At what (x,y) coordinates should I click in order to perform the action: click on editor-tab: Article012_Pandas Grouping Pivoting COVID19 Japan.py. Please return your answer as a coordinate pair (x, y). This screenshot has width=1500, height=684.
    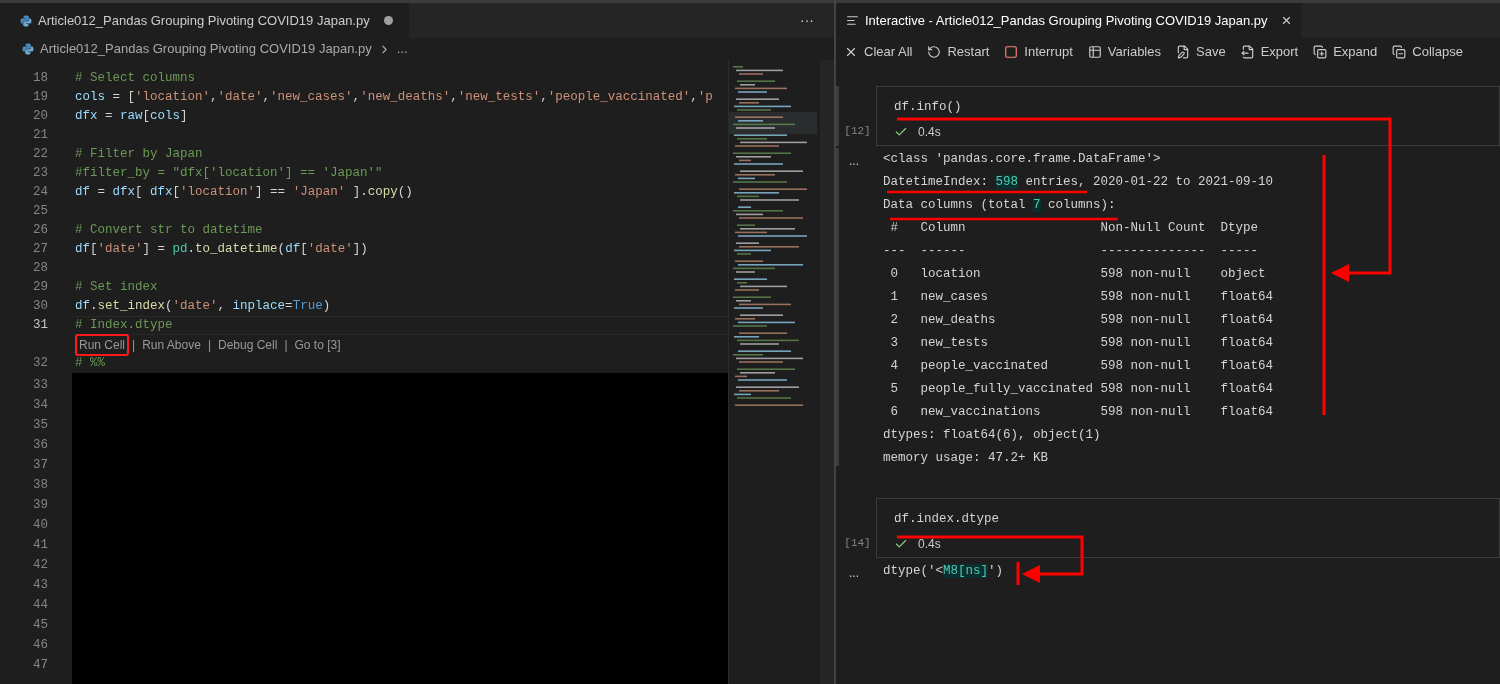
    Looking at the image, I should click on (204, 20).